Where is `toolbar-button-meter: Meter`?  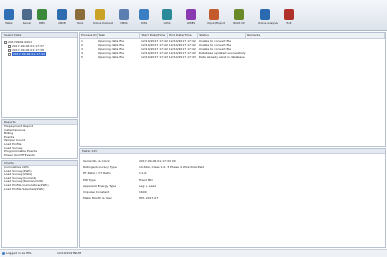 toolbar-button-meter: Meter is located at coordinates (9, 15).